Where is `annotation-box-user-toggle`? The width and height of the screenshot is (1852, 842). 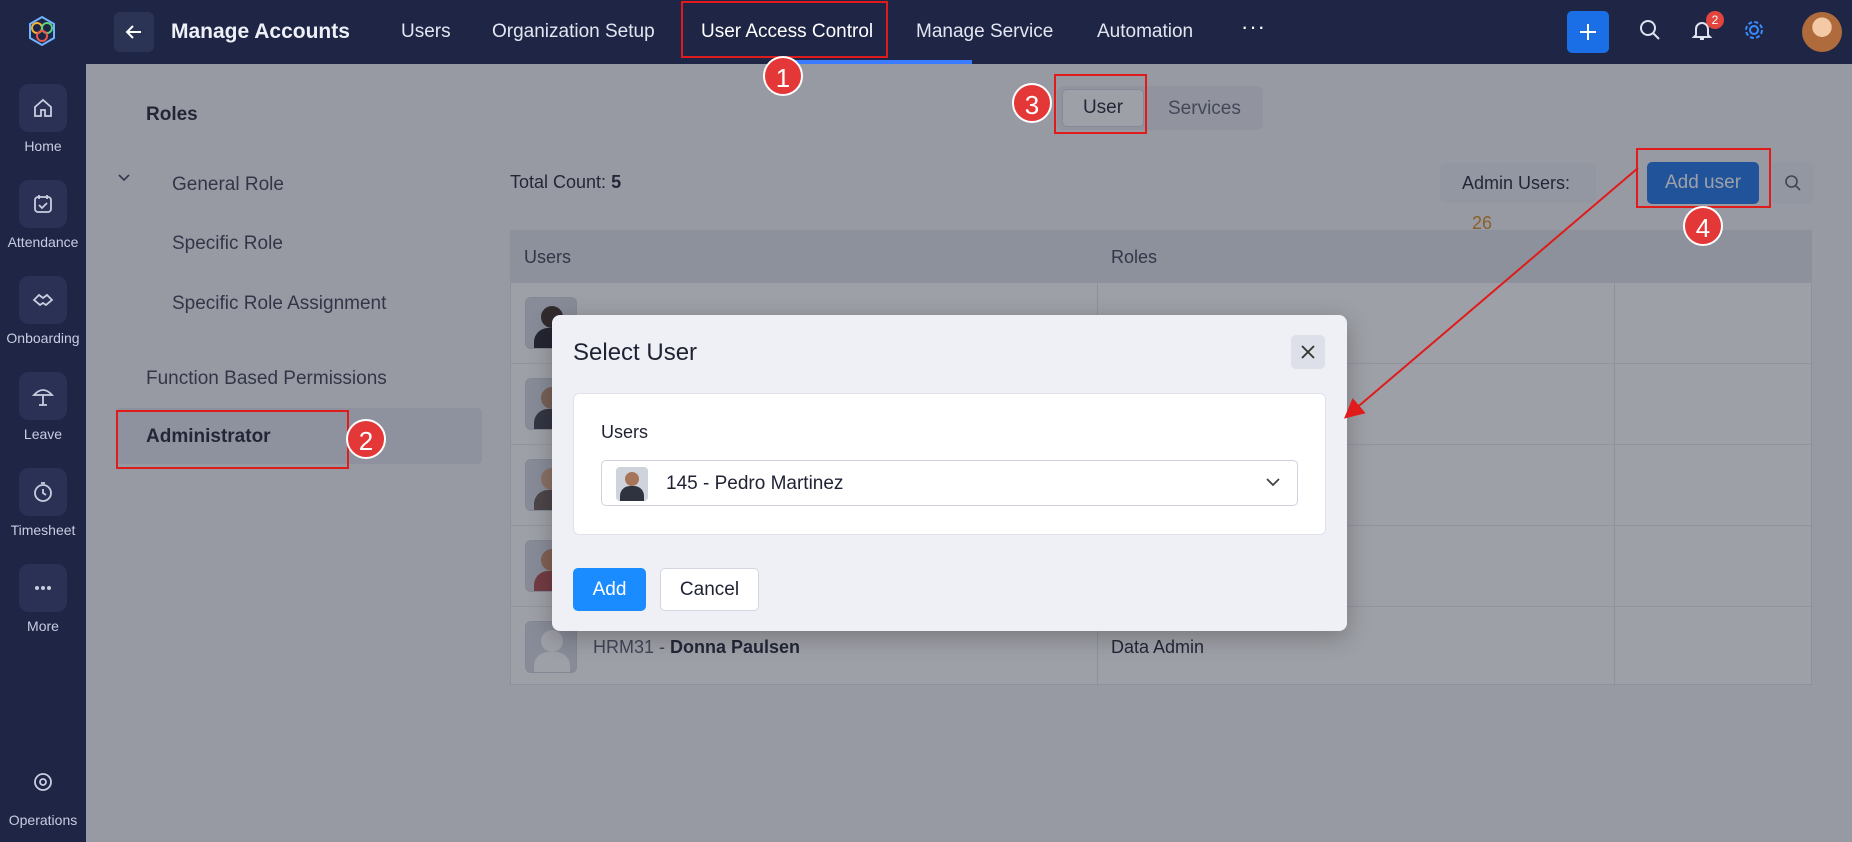
annotation-box-user-toggle is located at coordinates (1100, 104).